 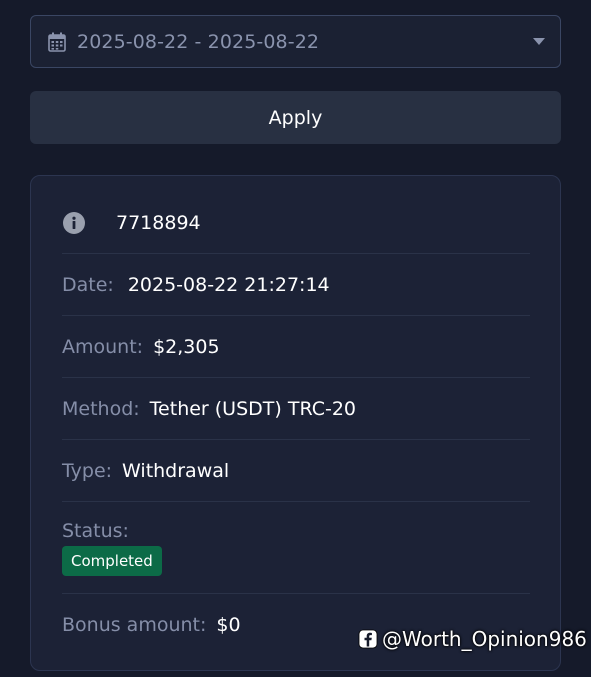 What do you see at coordinates (296, 347) in the screenshot?
I see `amount-row: Amount: $2,305` at bounding box center [296, 347].